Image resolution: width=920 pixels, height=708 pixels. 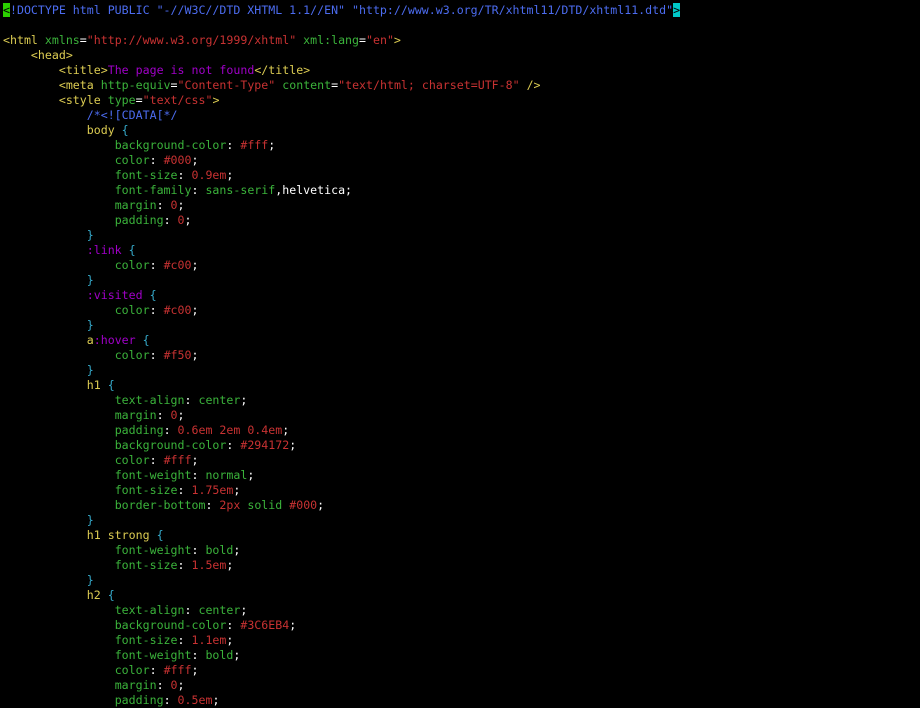 I want to click on code-token-tag: body, so click(x=100, y=130).